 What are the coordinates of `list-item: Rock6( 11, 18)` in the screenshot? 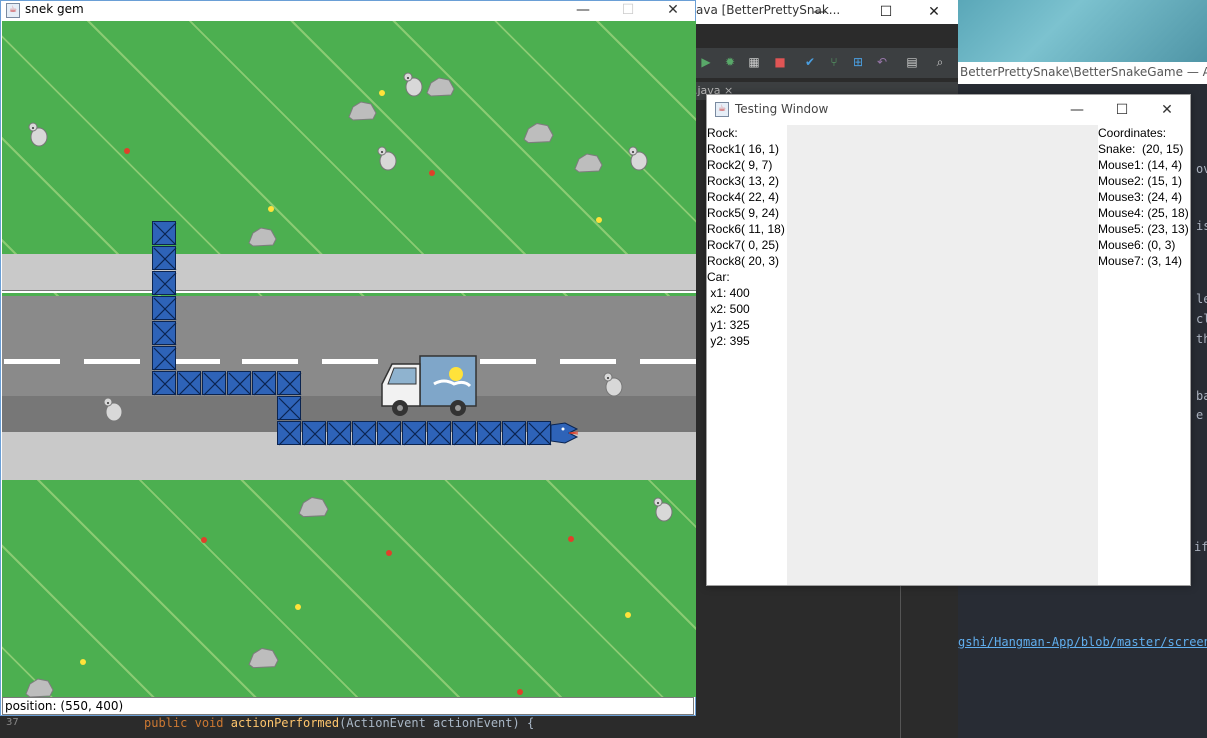 It's located at (746, 229).